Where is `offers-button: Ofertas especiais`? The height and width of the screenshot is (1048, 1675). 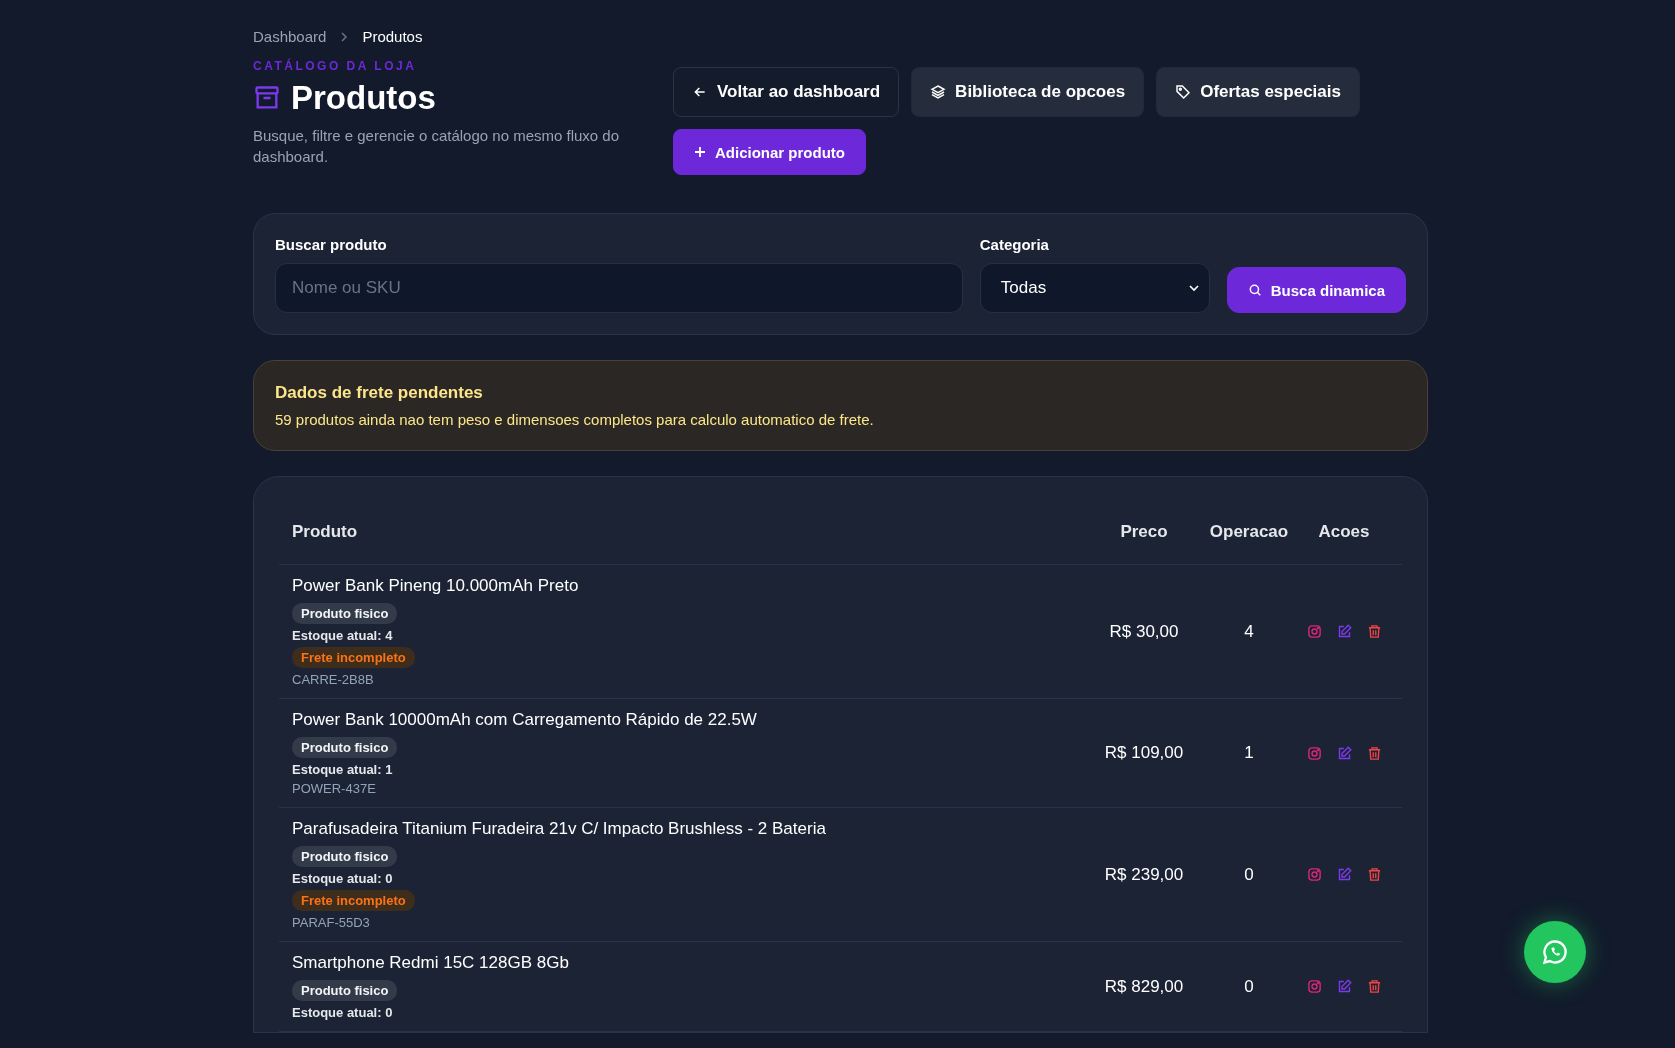 offers-button: Ofertas especiais is located at coordinates (1258, 92).